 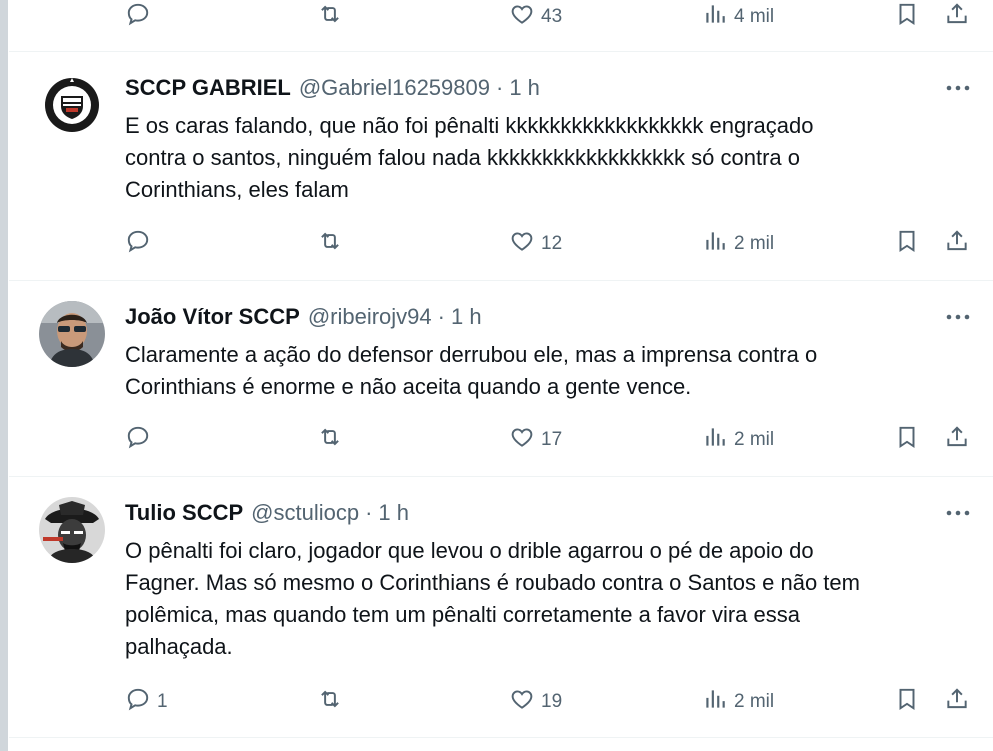 What do you see at coordinates (552, 439) in the screenshot?
I see `like-count: 17` at bounding box center [552, 439].